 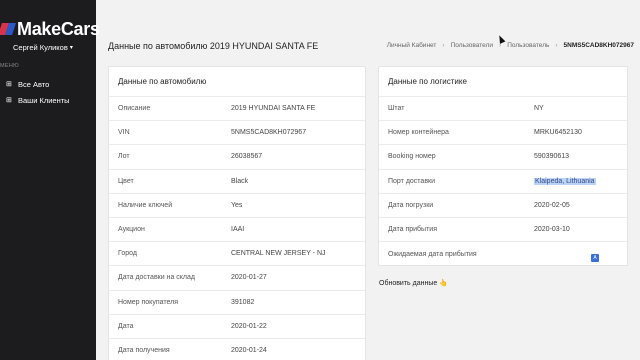 I want to click on row-label: Ожидаемая дата прибытия, so click(x=432, y=254).